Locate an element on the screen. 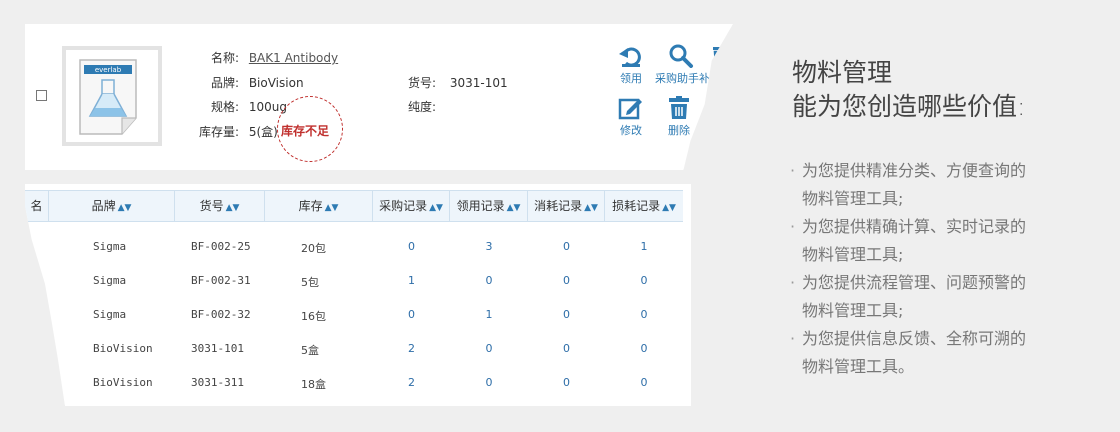 The image size is (1120, 432). cell-use: 1 is located at coordinates (489, 314).